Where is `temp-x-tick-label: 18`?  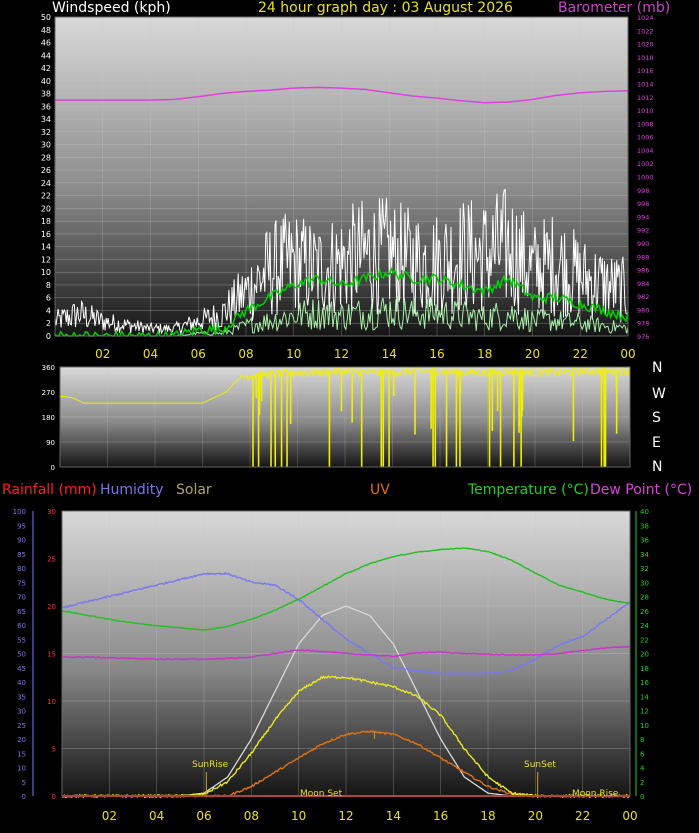 temp-x-tick-label: 18 is located at coordinates (487, 816).